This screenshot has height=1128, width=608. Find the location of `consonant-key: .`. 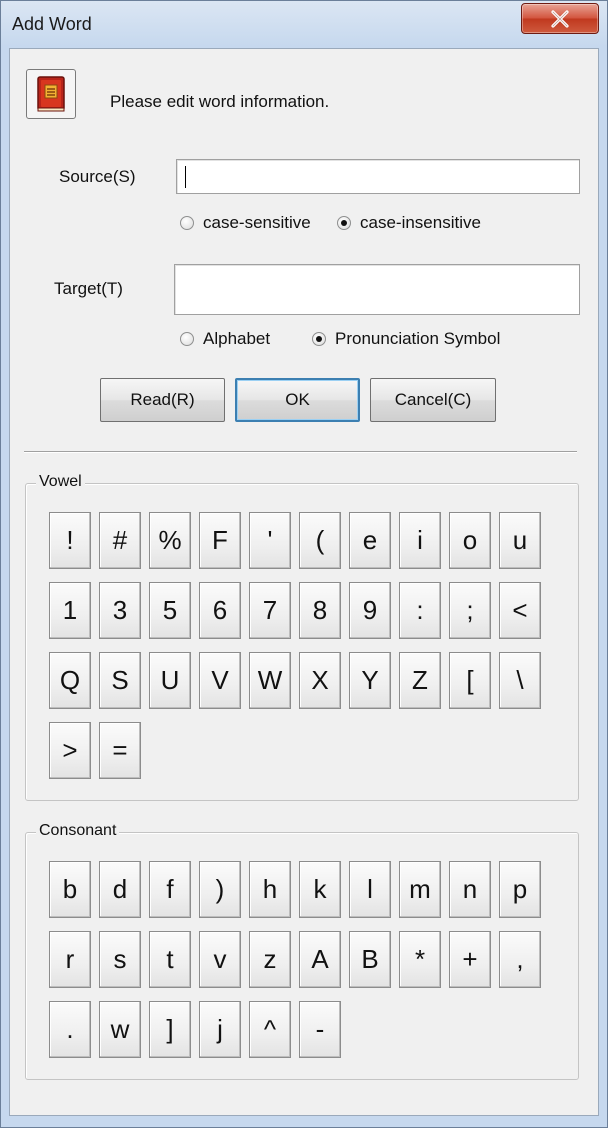

consonant-key: . is located at coordinates (70, 1029).